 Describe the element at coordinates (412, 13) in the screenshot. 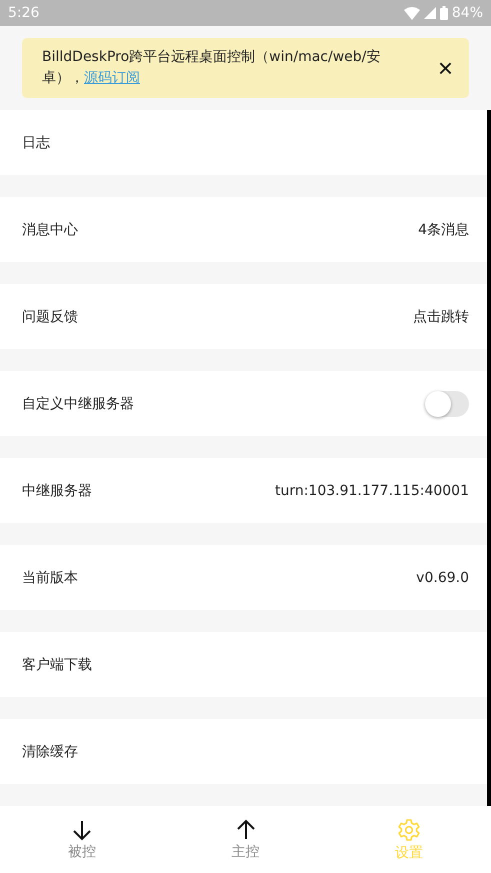

I see `wifi-icon` at that location.